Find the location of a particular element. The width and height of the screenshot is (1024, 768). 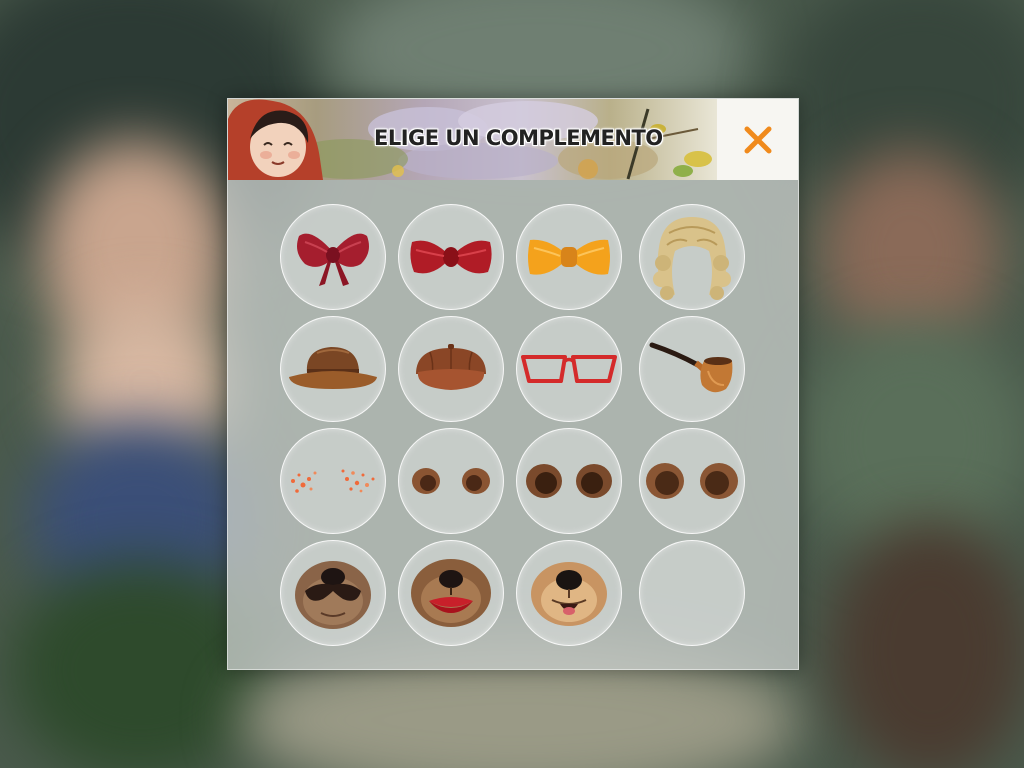

pipe-icon is located at coordinates (691, 367).